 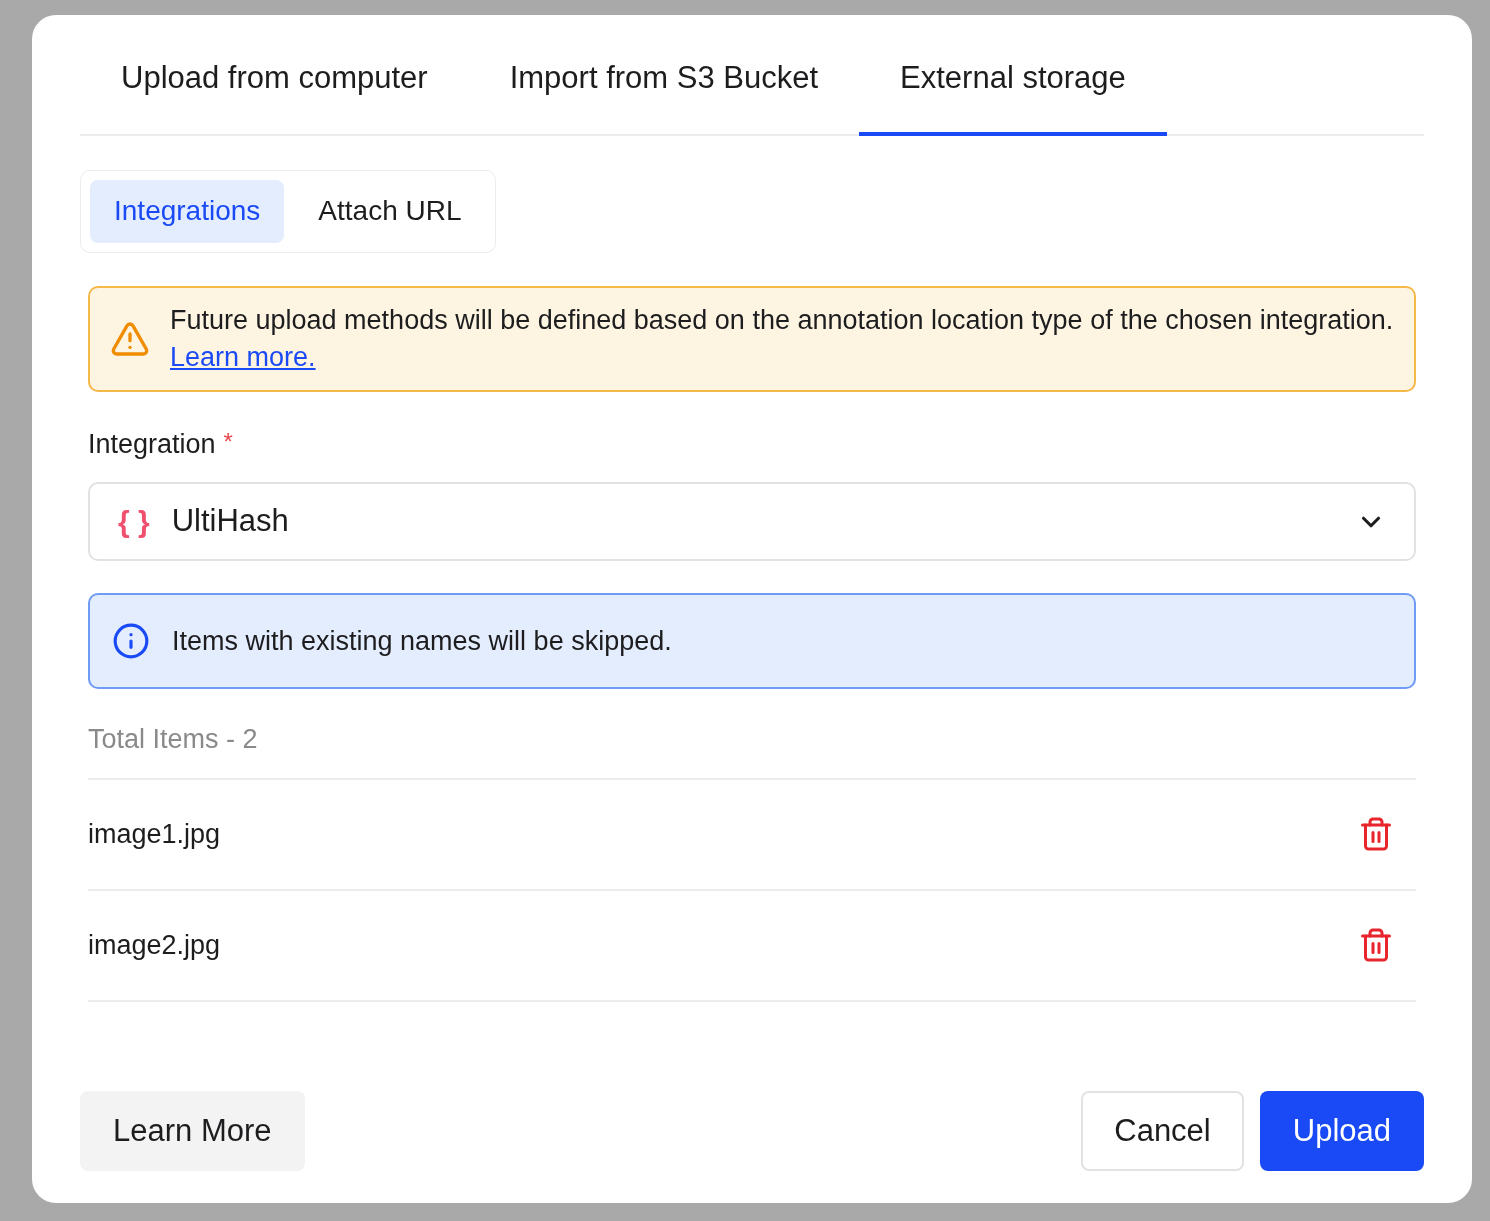 I want to click on info-icon, so click(x=131, y=641).